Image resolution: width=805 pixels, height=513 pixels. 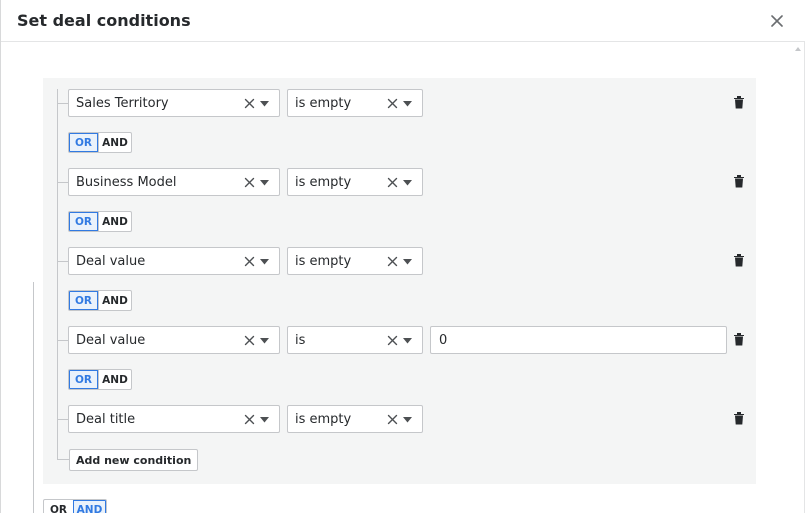 I want to click on row-connector, so click(x=63, y=459).